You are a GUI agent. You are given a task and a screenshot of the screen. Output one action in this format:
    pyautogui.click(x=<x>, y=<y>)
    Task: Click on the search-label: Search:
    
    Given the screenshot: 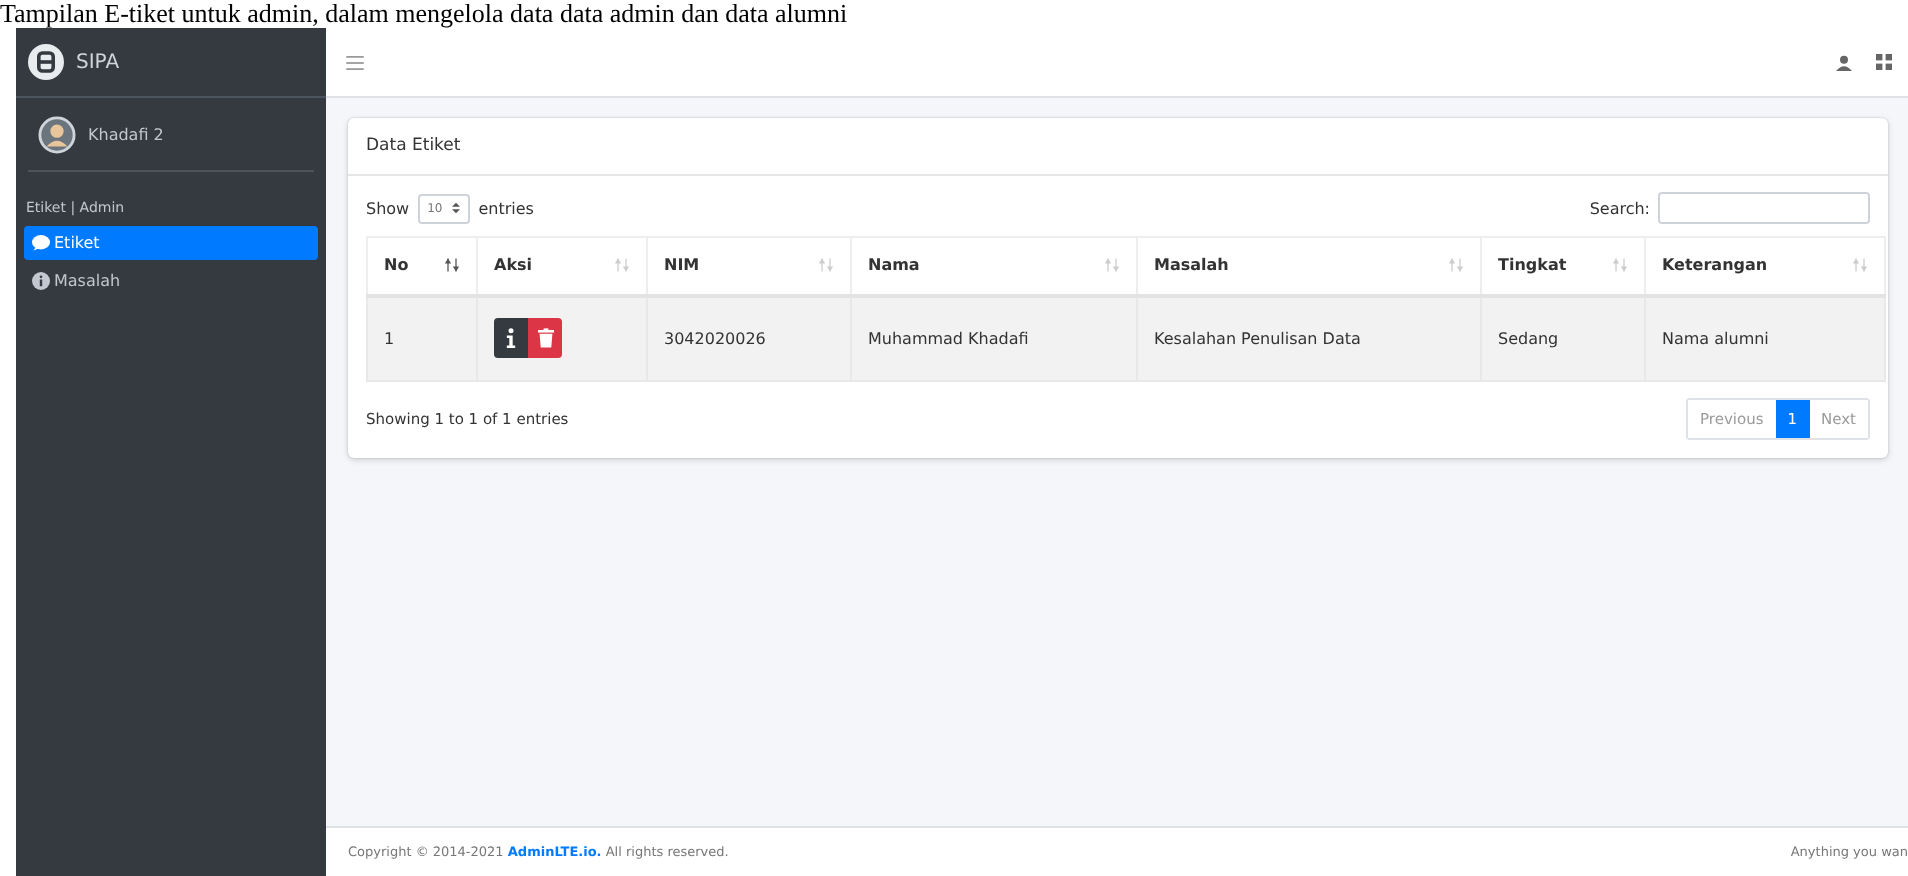 What is the action you would take?
    pyautogui.click(x=1619, y=208)
    